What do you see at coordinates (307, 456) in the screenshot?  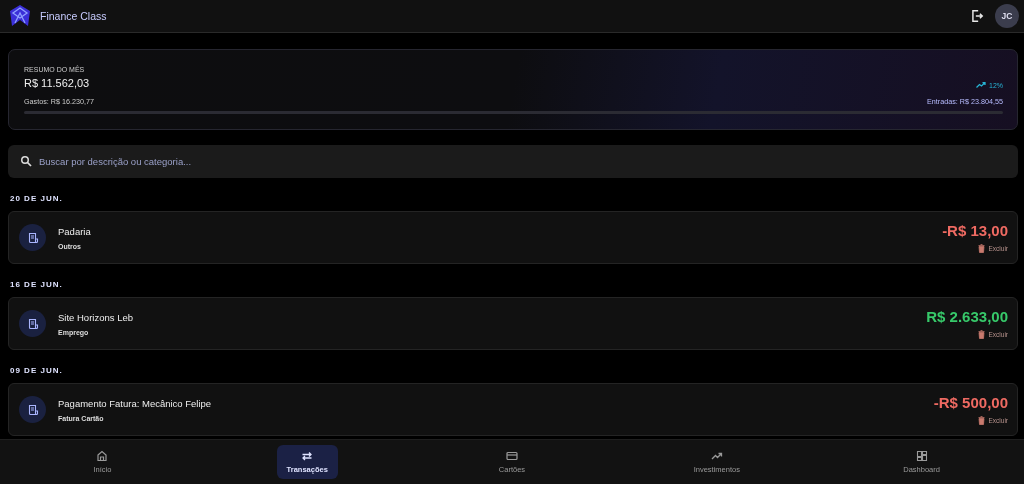 I see `swap-arrows-icon` at bounding box center [307, 456].